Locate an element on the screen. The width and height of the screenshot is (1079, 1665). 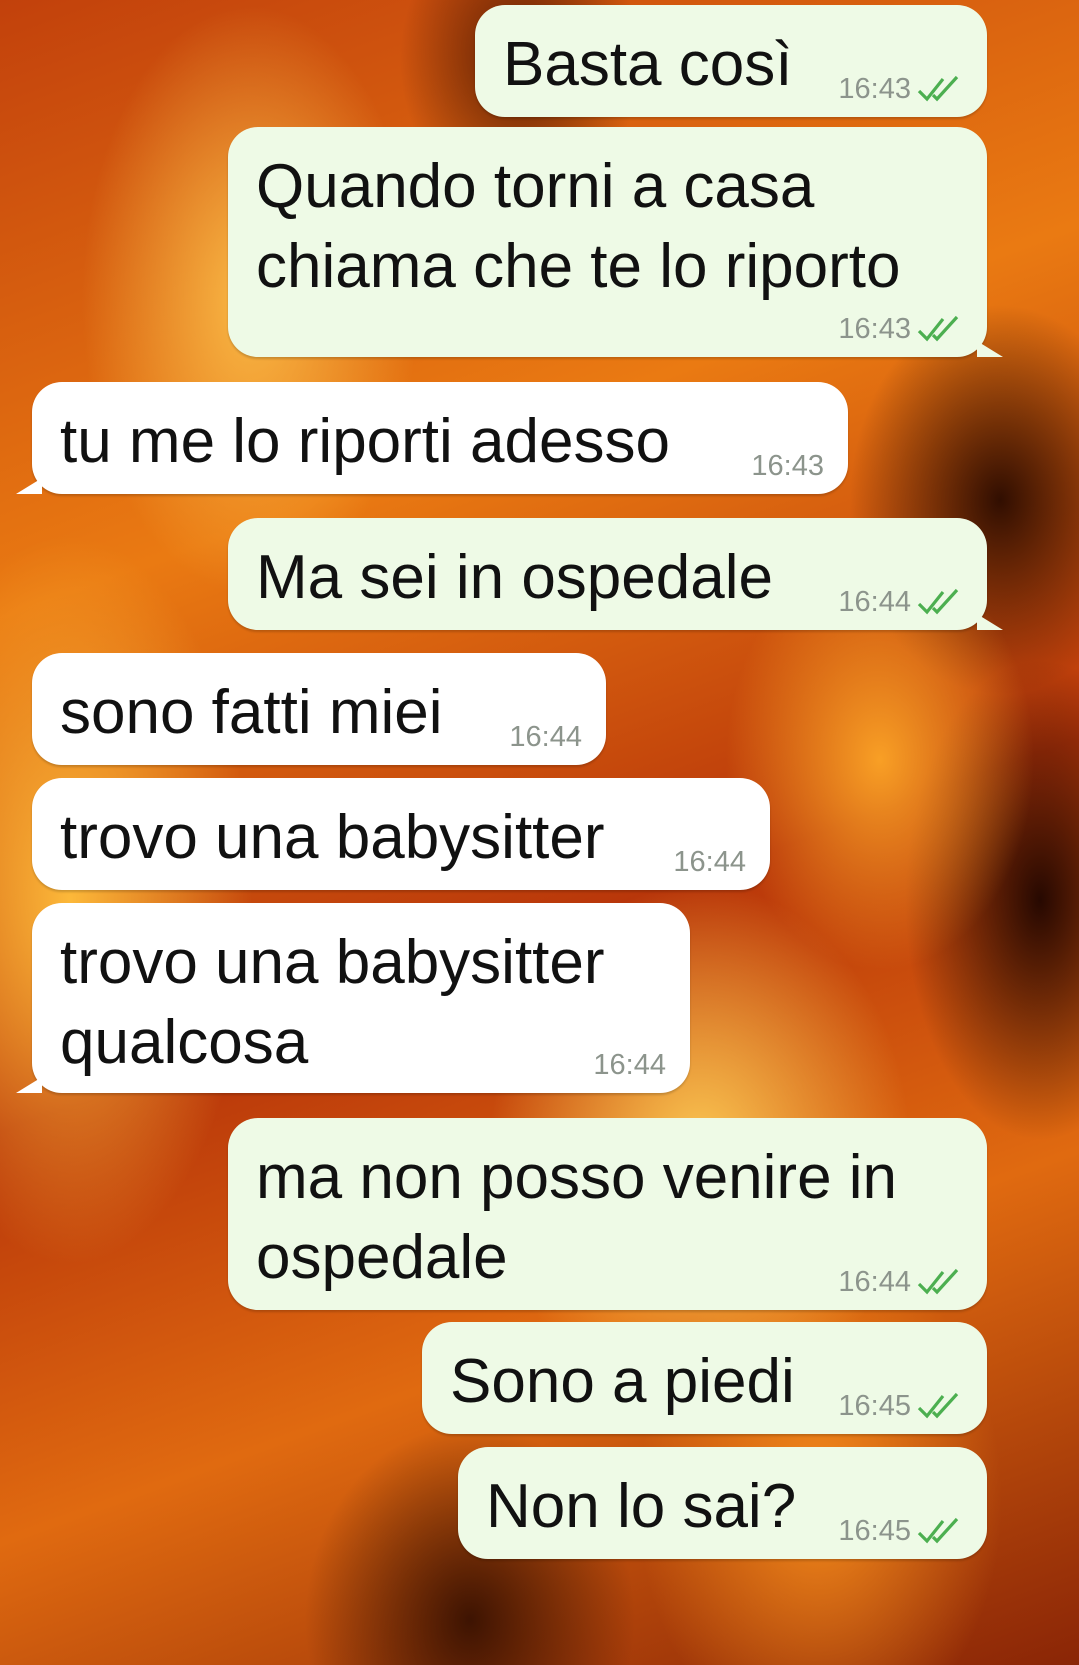
message-text: sono fatti miei is located at coordinates (251, 712).